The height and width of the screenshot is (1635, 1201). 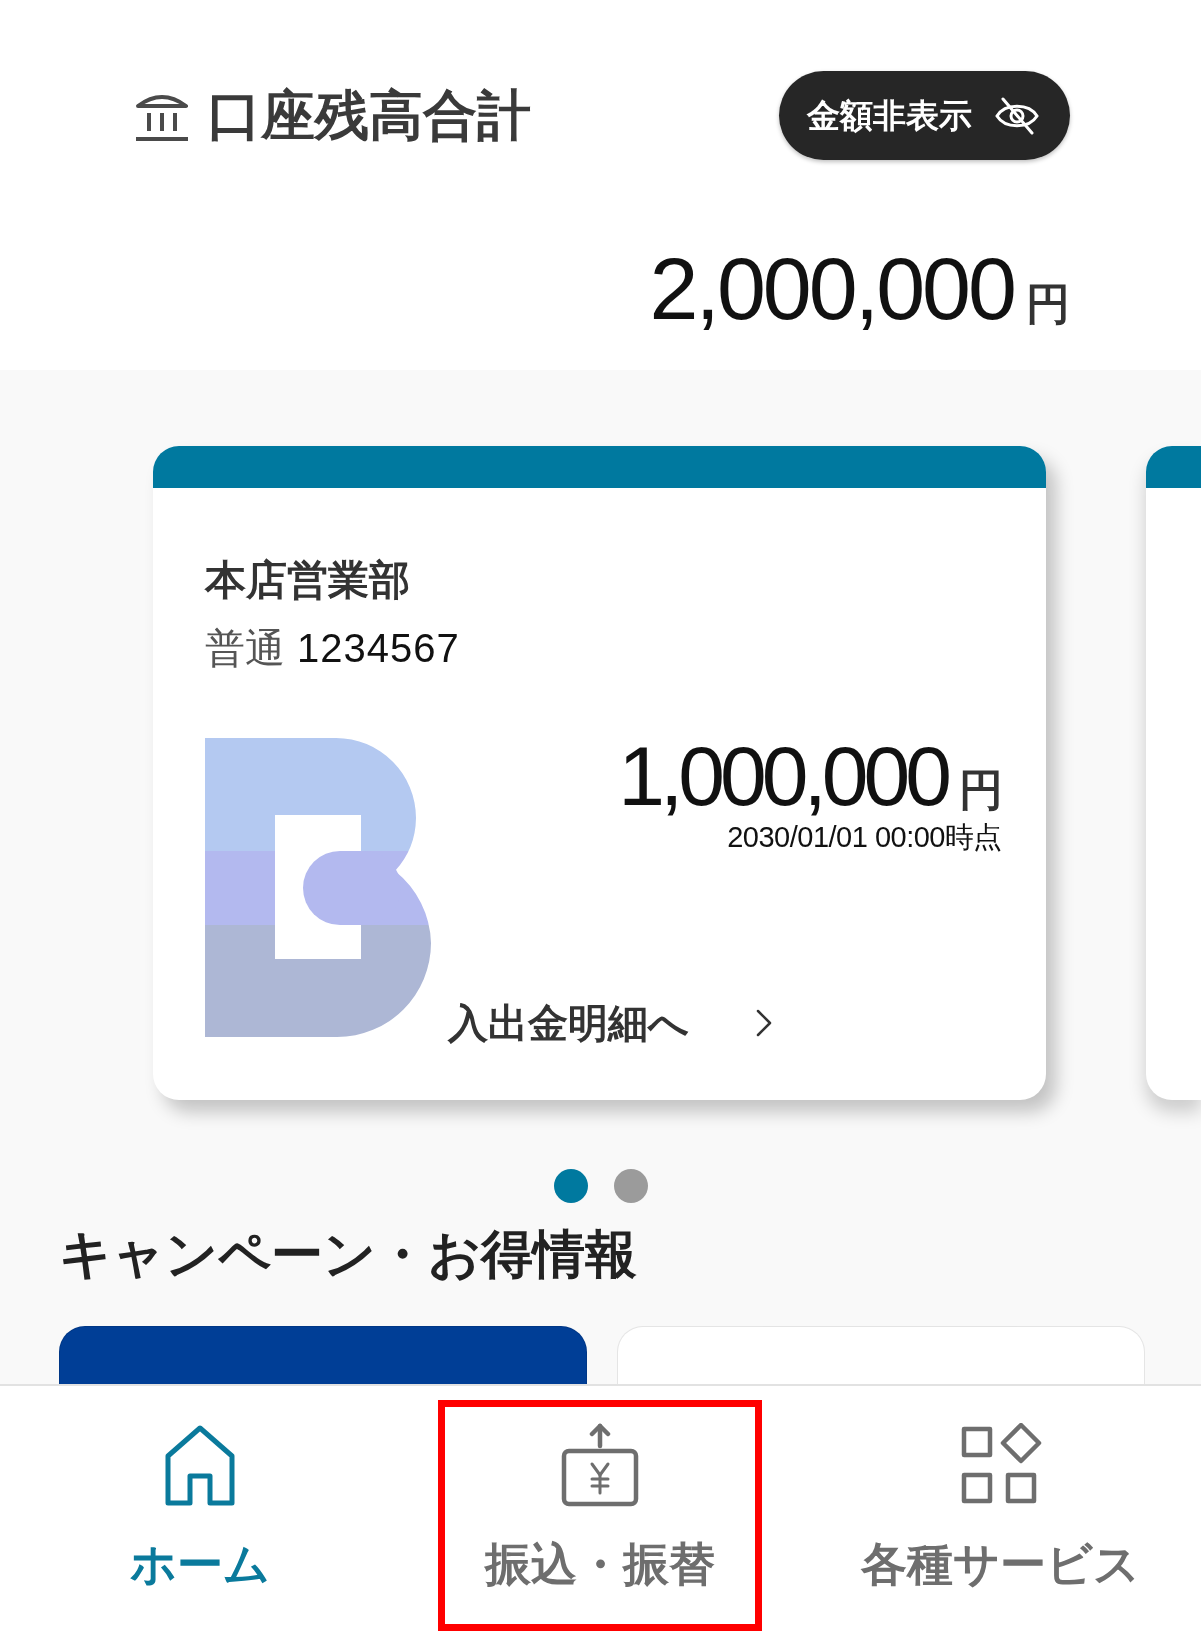 I want to click on page-title: 口座残高合計, so click(x=369, y=115).